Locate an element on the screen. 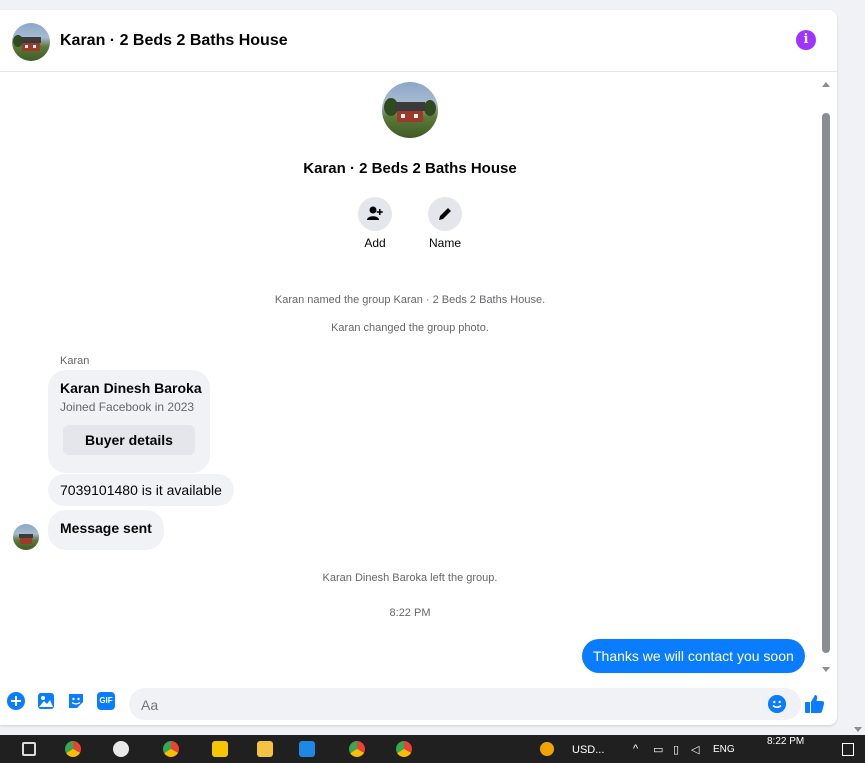  volume-icon: ◁ is located at coordinates (695, 749).